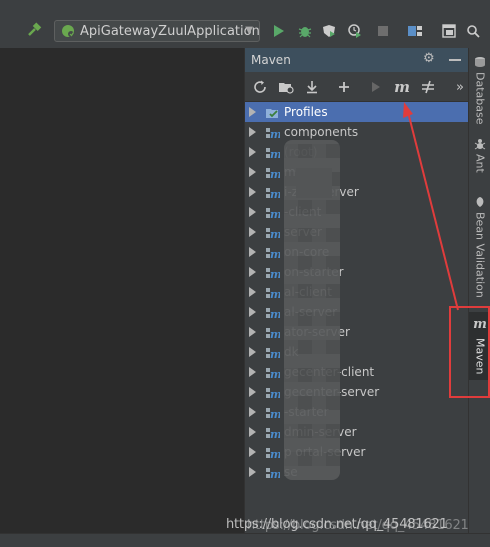  What do you see at coordinates (34, 32) in the screenshot?
I see `build-hammer-icon` at bounding box center [34, 32].